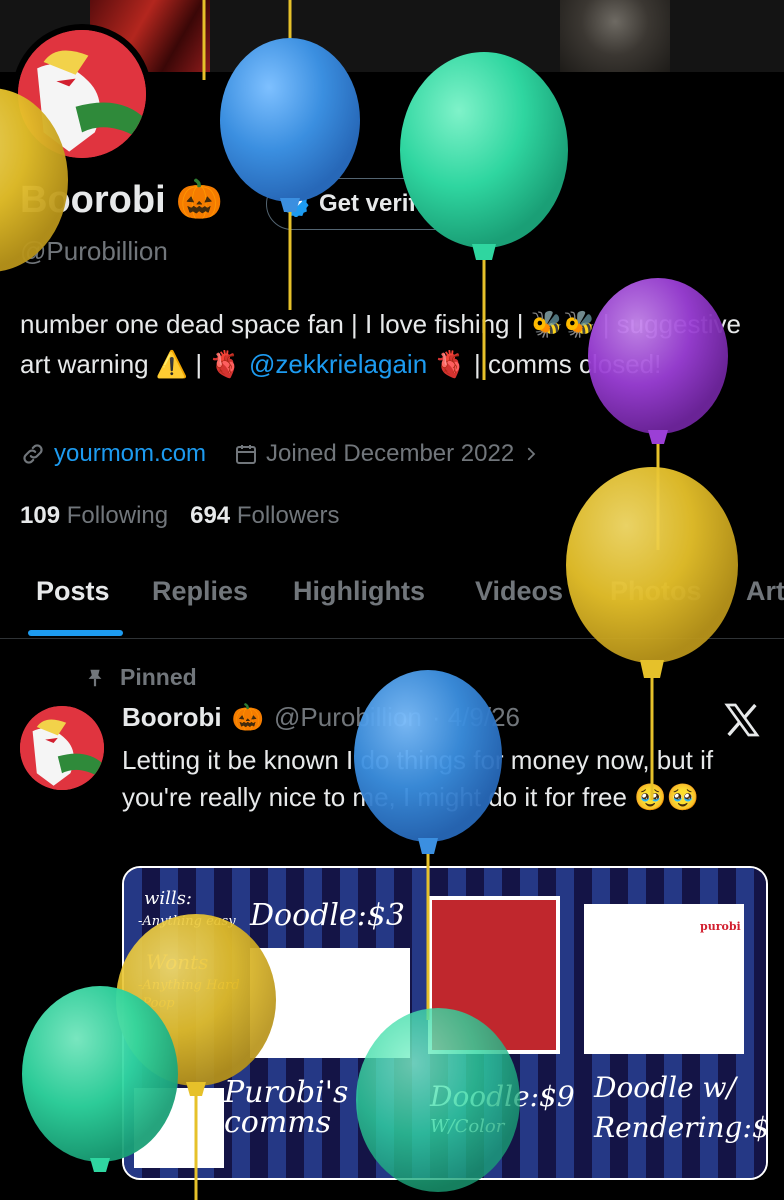  Describe the element at coordinates (172, 717) in the screenshot. I see `post-author-name: Boorobi` at that location.